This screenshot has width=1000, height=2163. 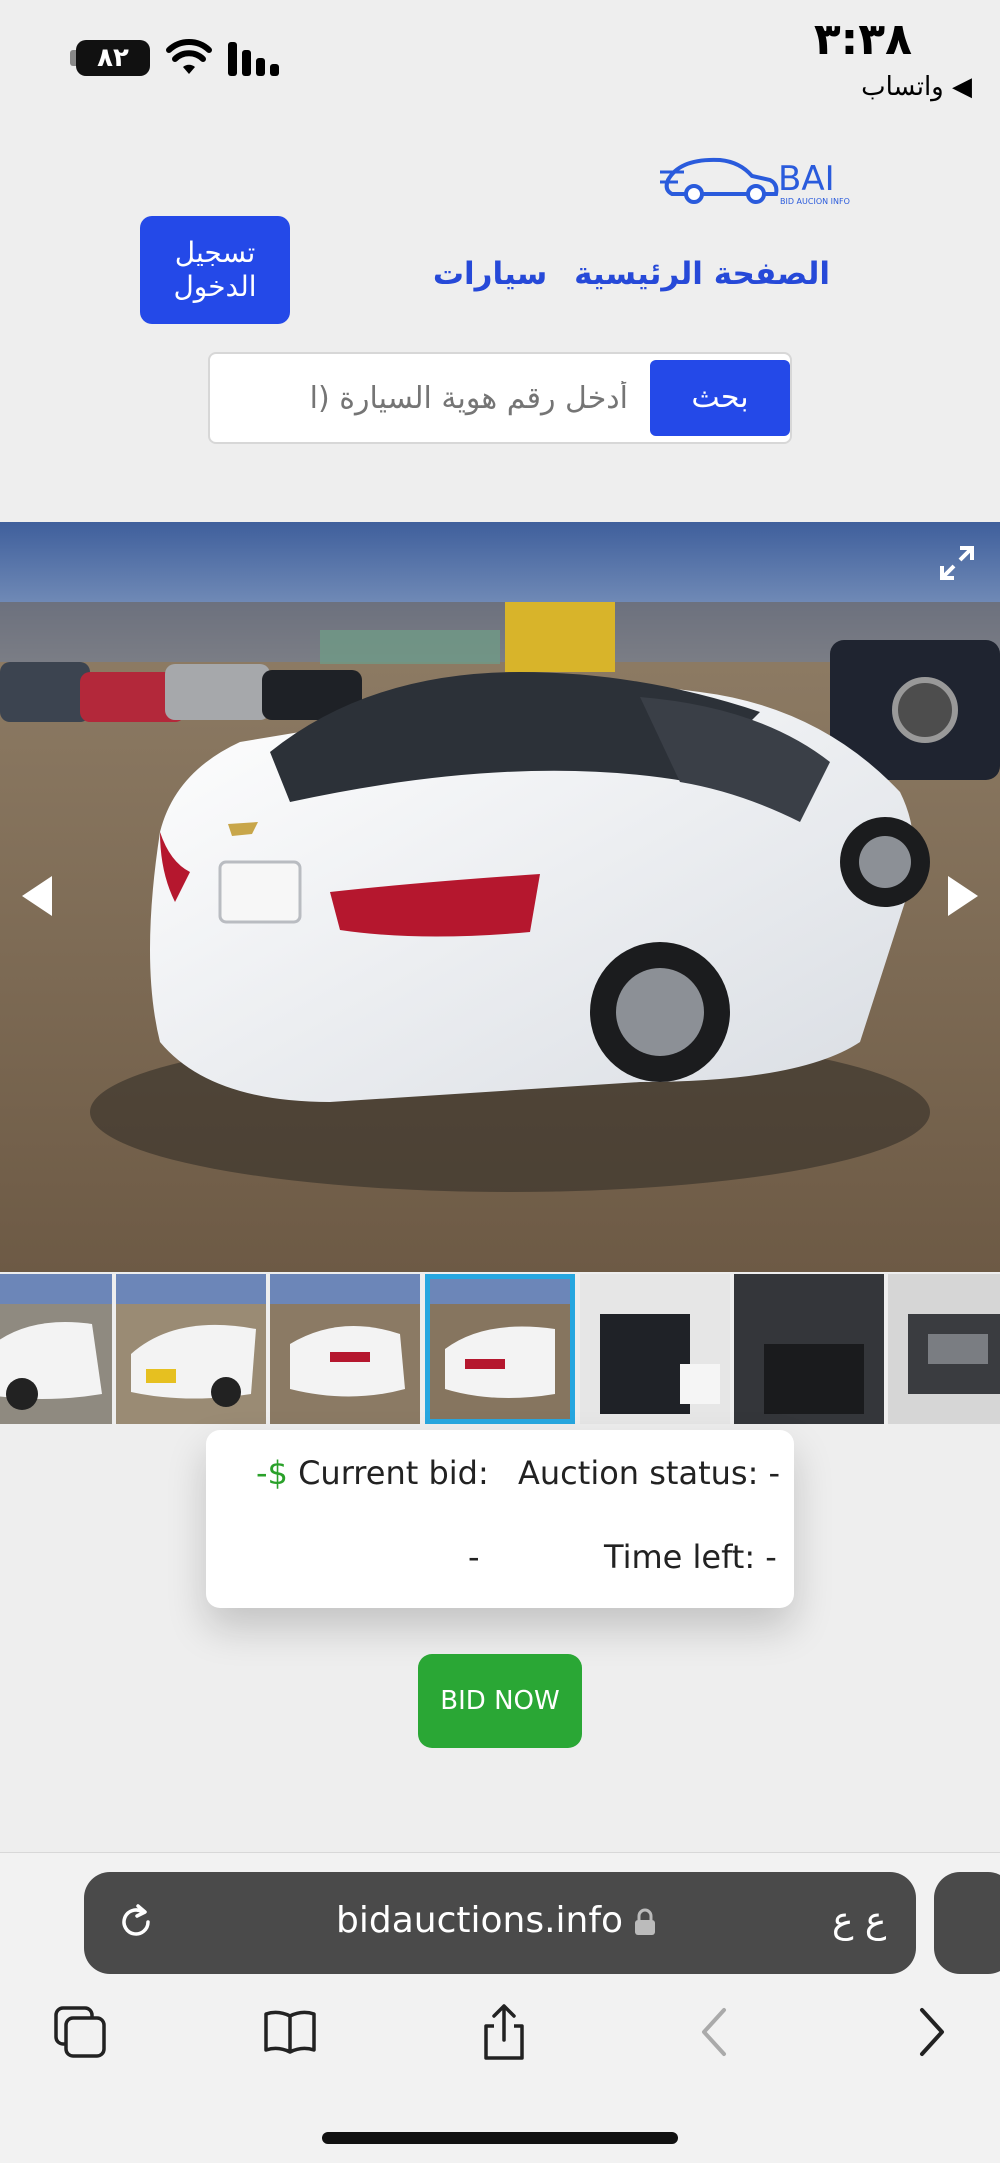 I want to click on logo-subtext: BID AUCION INFO, so click(x=815, y=201).